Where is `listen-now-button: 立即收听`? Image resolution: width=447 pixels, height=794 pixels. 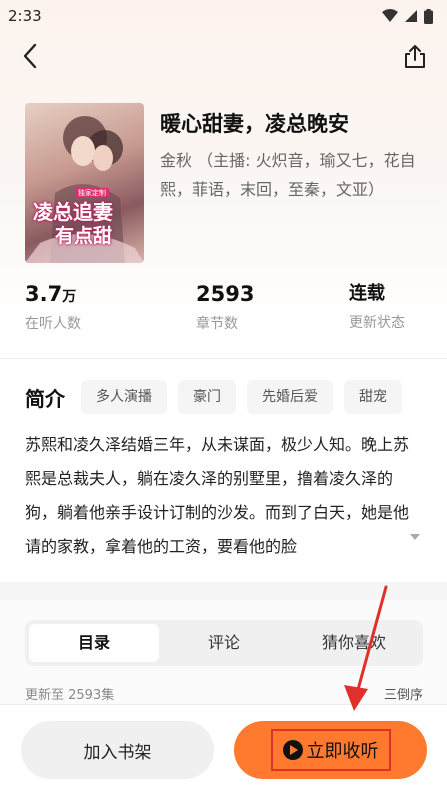 listen-now-button: 立即收听 is located at coordinates (330, 750).